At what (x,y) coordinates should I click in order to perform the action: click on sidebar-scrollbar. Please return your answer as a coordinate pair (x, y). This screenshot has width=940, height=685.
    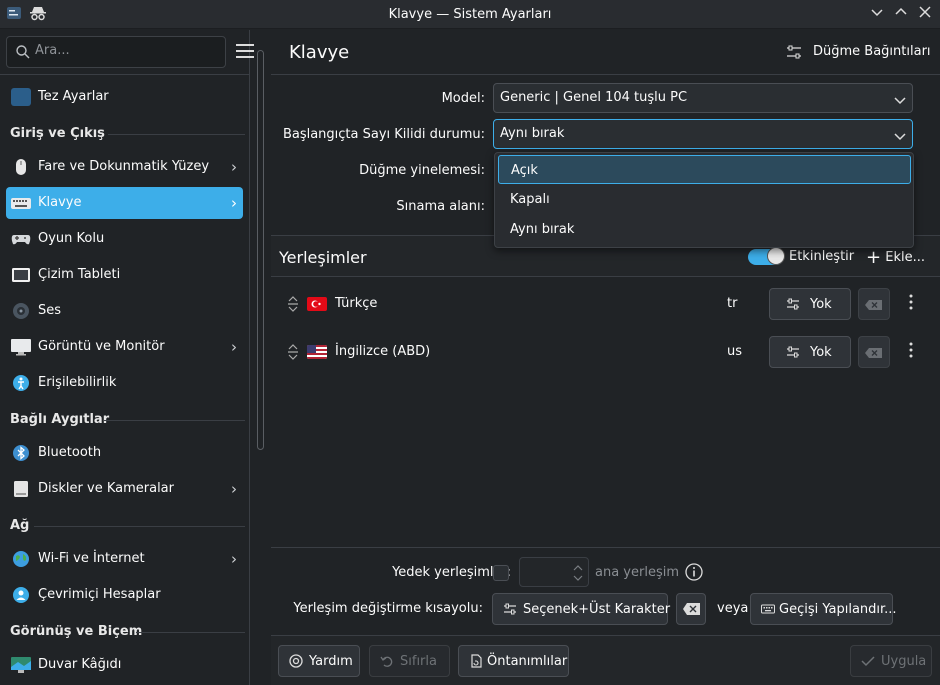
    Looking at the image, I should click on (260, 250).